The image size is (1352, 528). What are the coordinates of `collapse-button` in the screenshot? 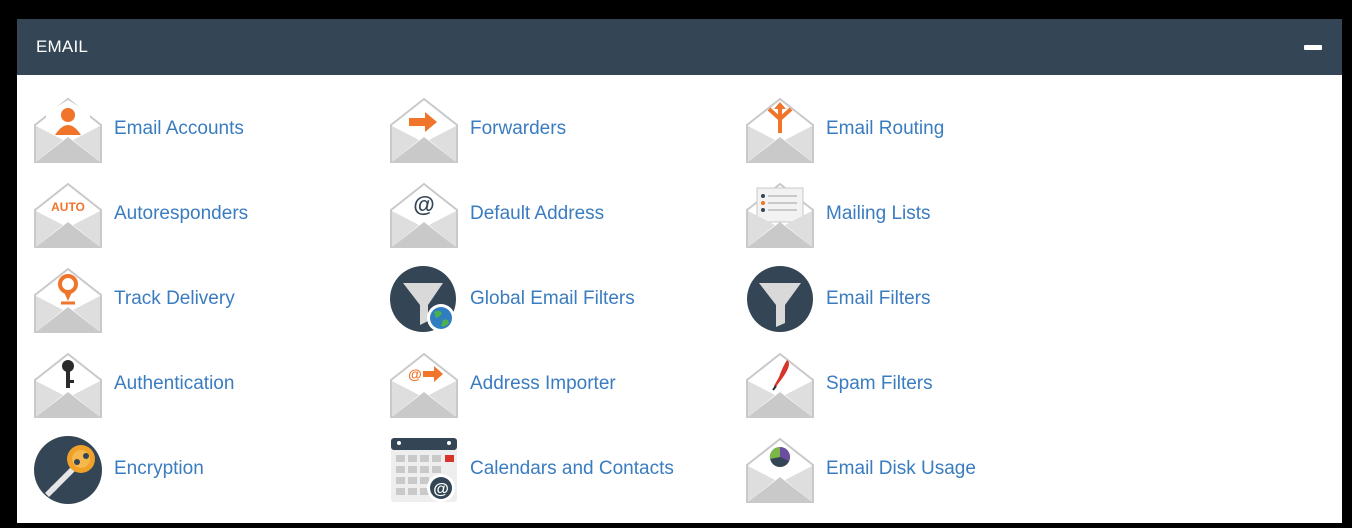 It's located at (1313, 47).